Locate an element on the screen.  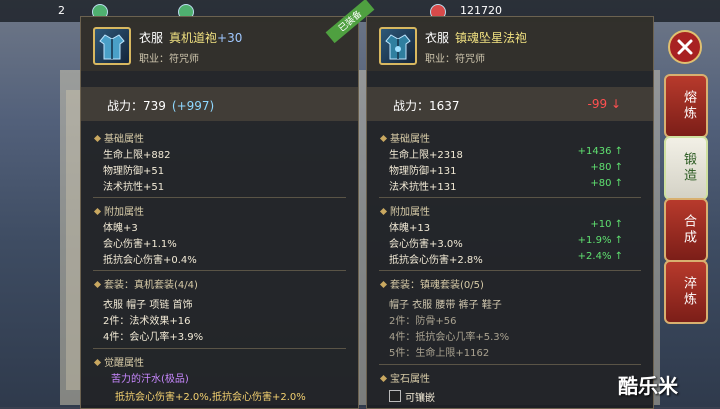
stat-line: 抵抗会心伤害+0.4% is located at coordinates (150, 260).